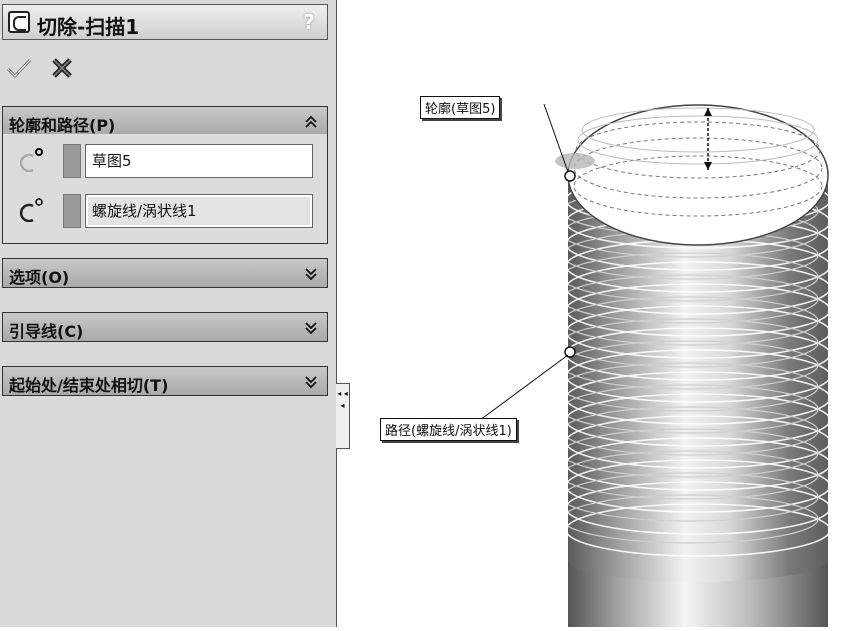 The image size is (848, 631). I want to click on collapse-up-icon, so click(311, 122).